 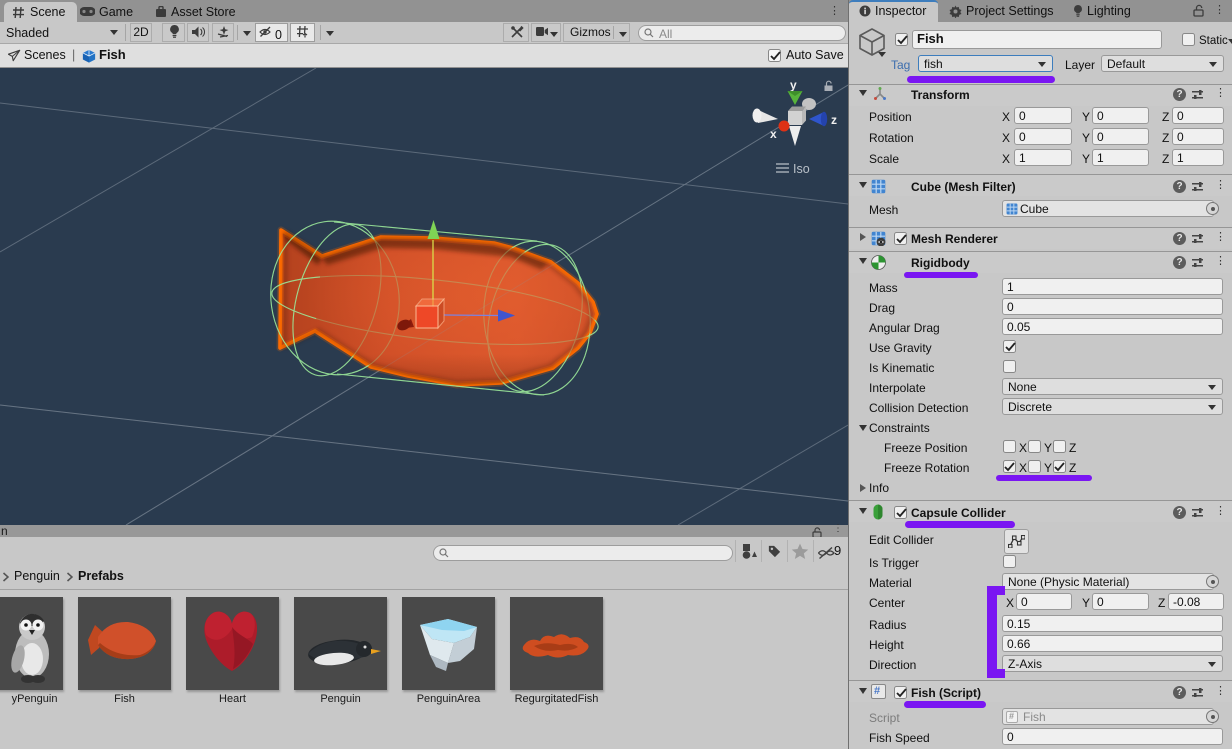 What do you see at coordinates (773, 134) in the screenshot?
I see `svg-text: x` at bounding box center [773, 134].